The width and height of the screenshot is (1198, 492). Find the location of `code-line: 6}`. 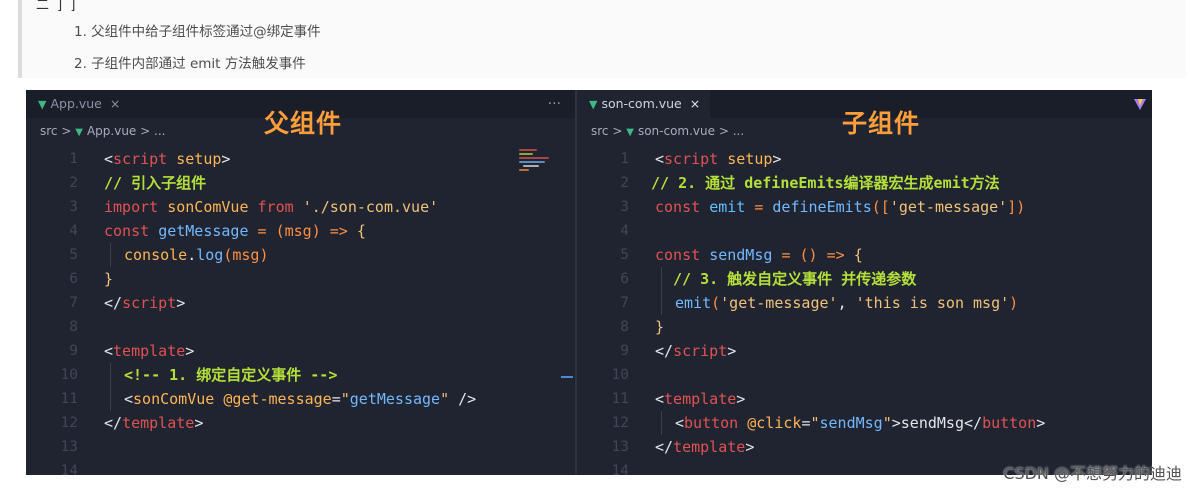

code-line: 6} is located at coordinates (300, 279).